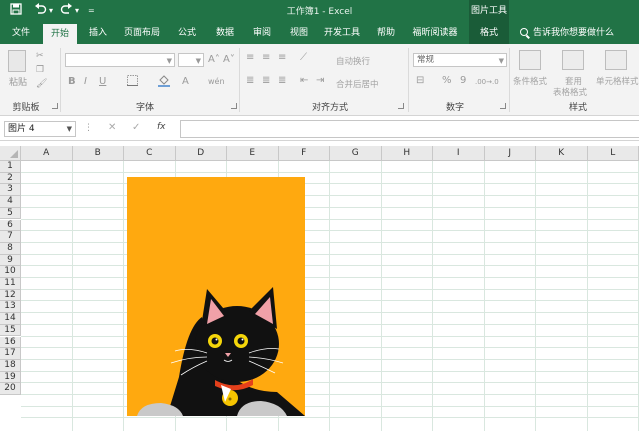  What do you see at coordinates (329, 296) in the screenshot?
I see `column-gridline` at bounding box center [329, 296].